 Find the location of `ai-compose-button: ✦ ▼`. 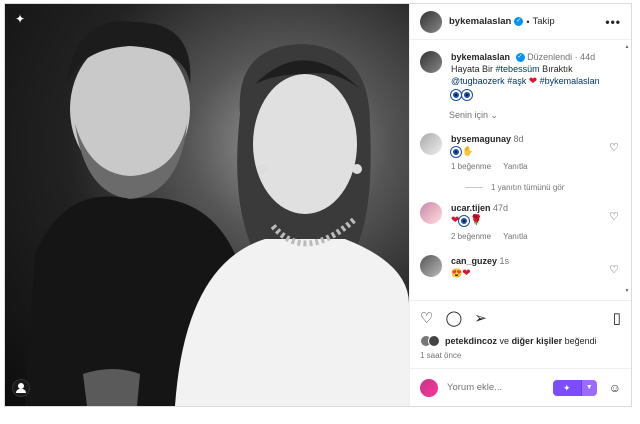

ai-compose-button: ✦ ▼ is located at coordinates (574, 387).